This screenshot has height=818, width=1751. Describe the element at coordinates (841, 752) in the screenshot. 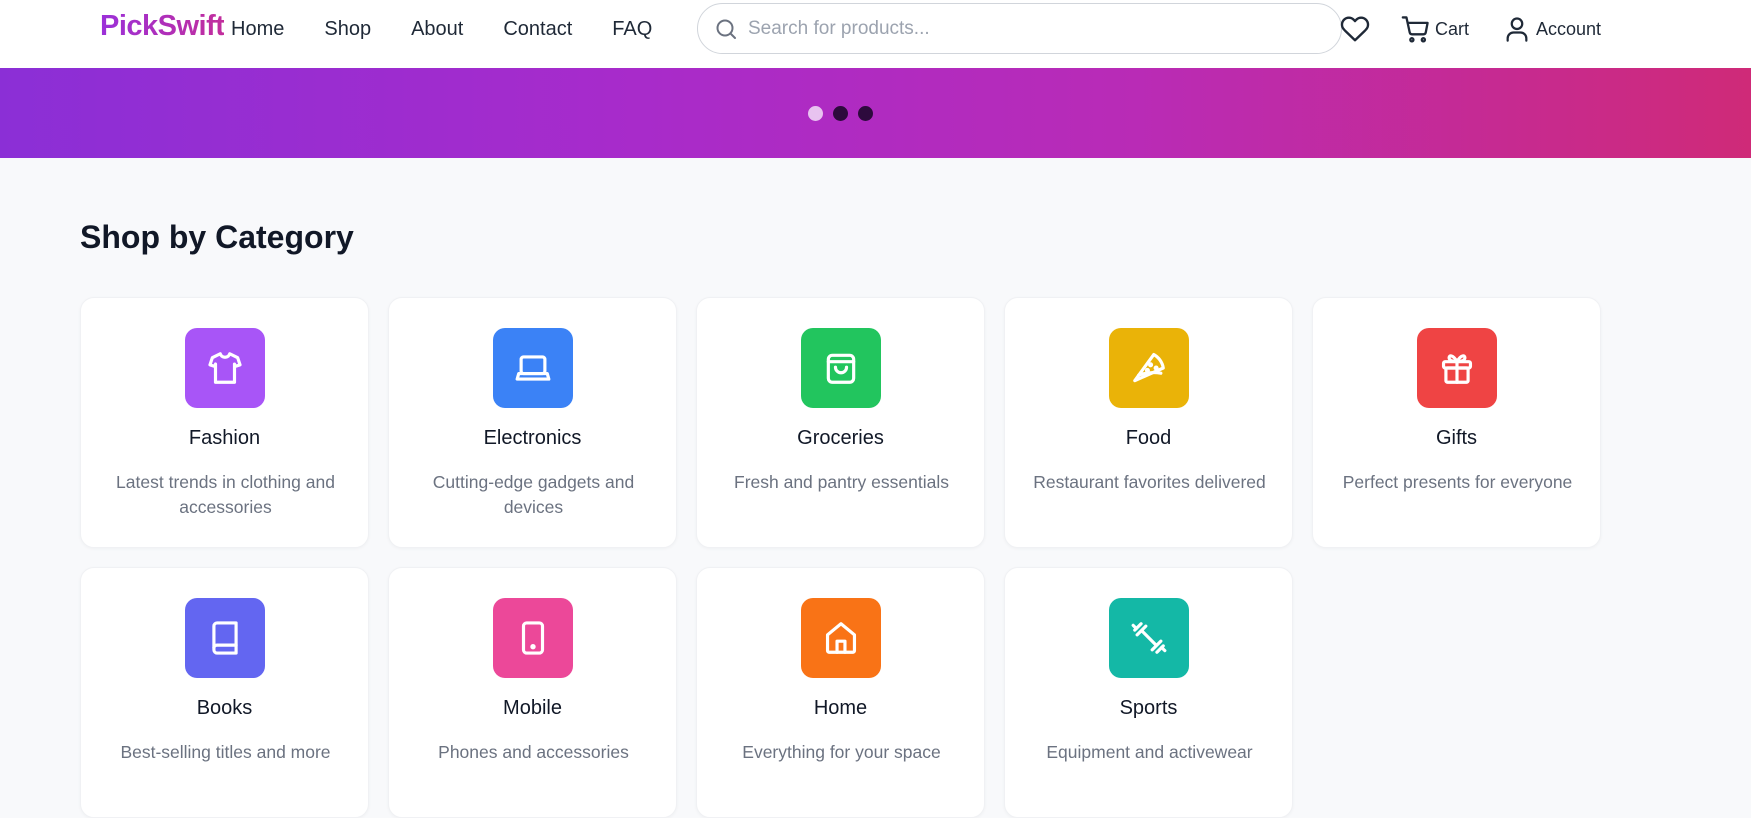

I see `category-description: Everything for your space` at that location.